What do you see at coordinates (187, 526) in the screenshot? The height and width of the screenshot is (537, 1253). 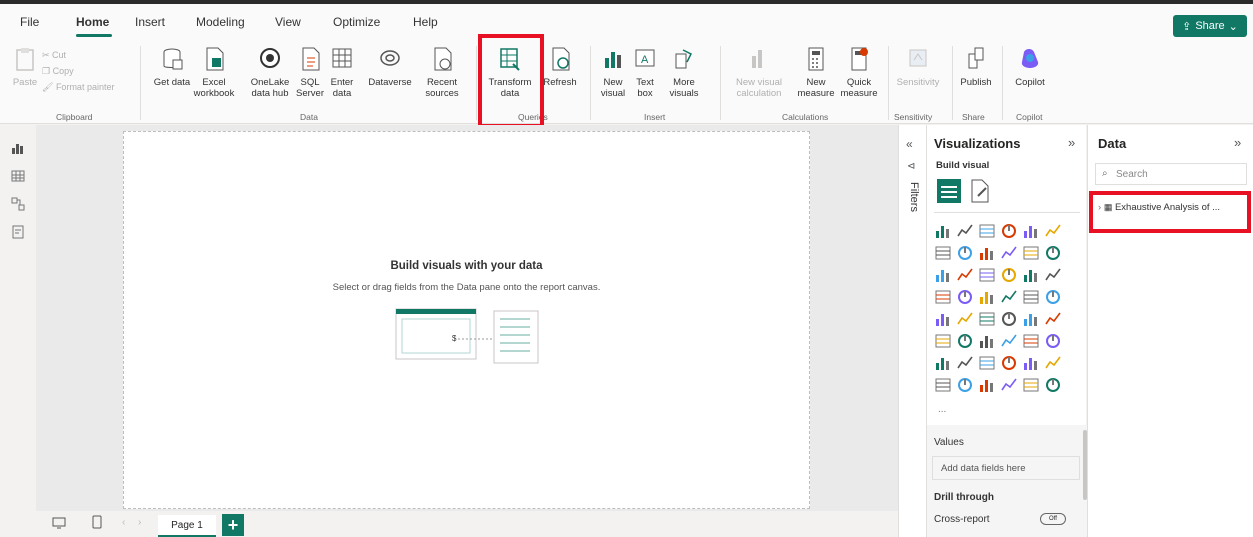 I see `page-tab: Page 1` at bounding box center [187, 526].